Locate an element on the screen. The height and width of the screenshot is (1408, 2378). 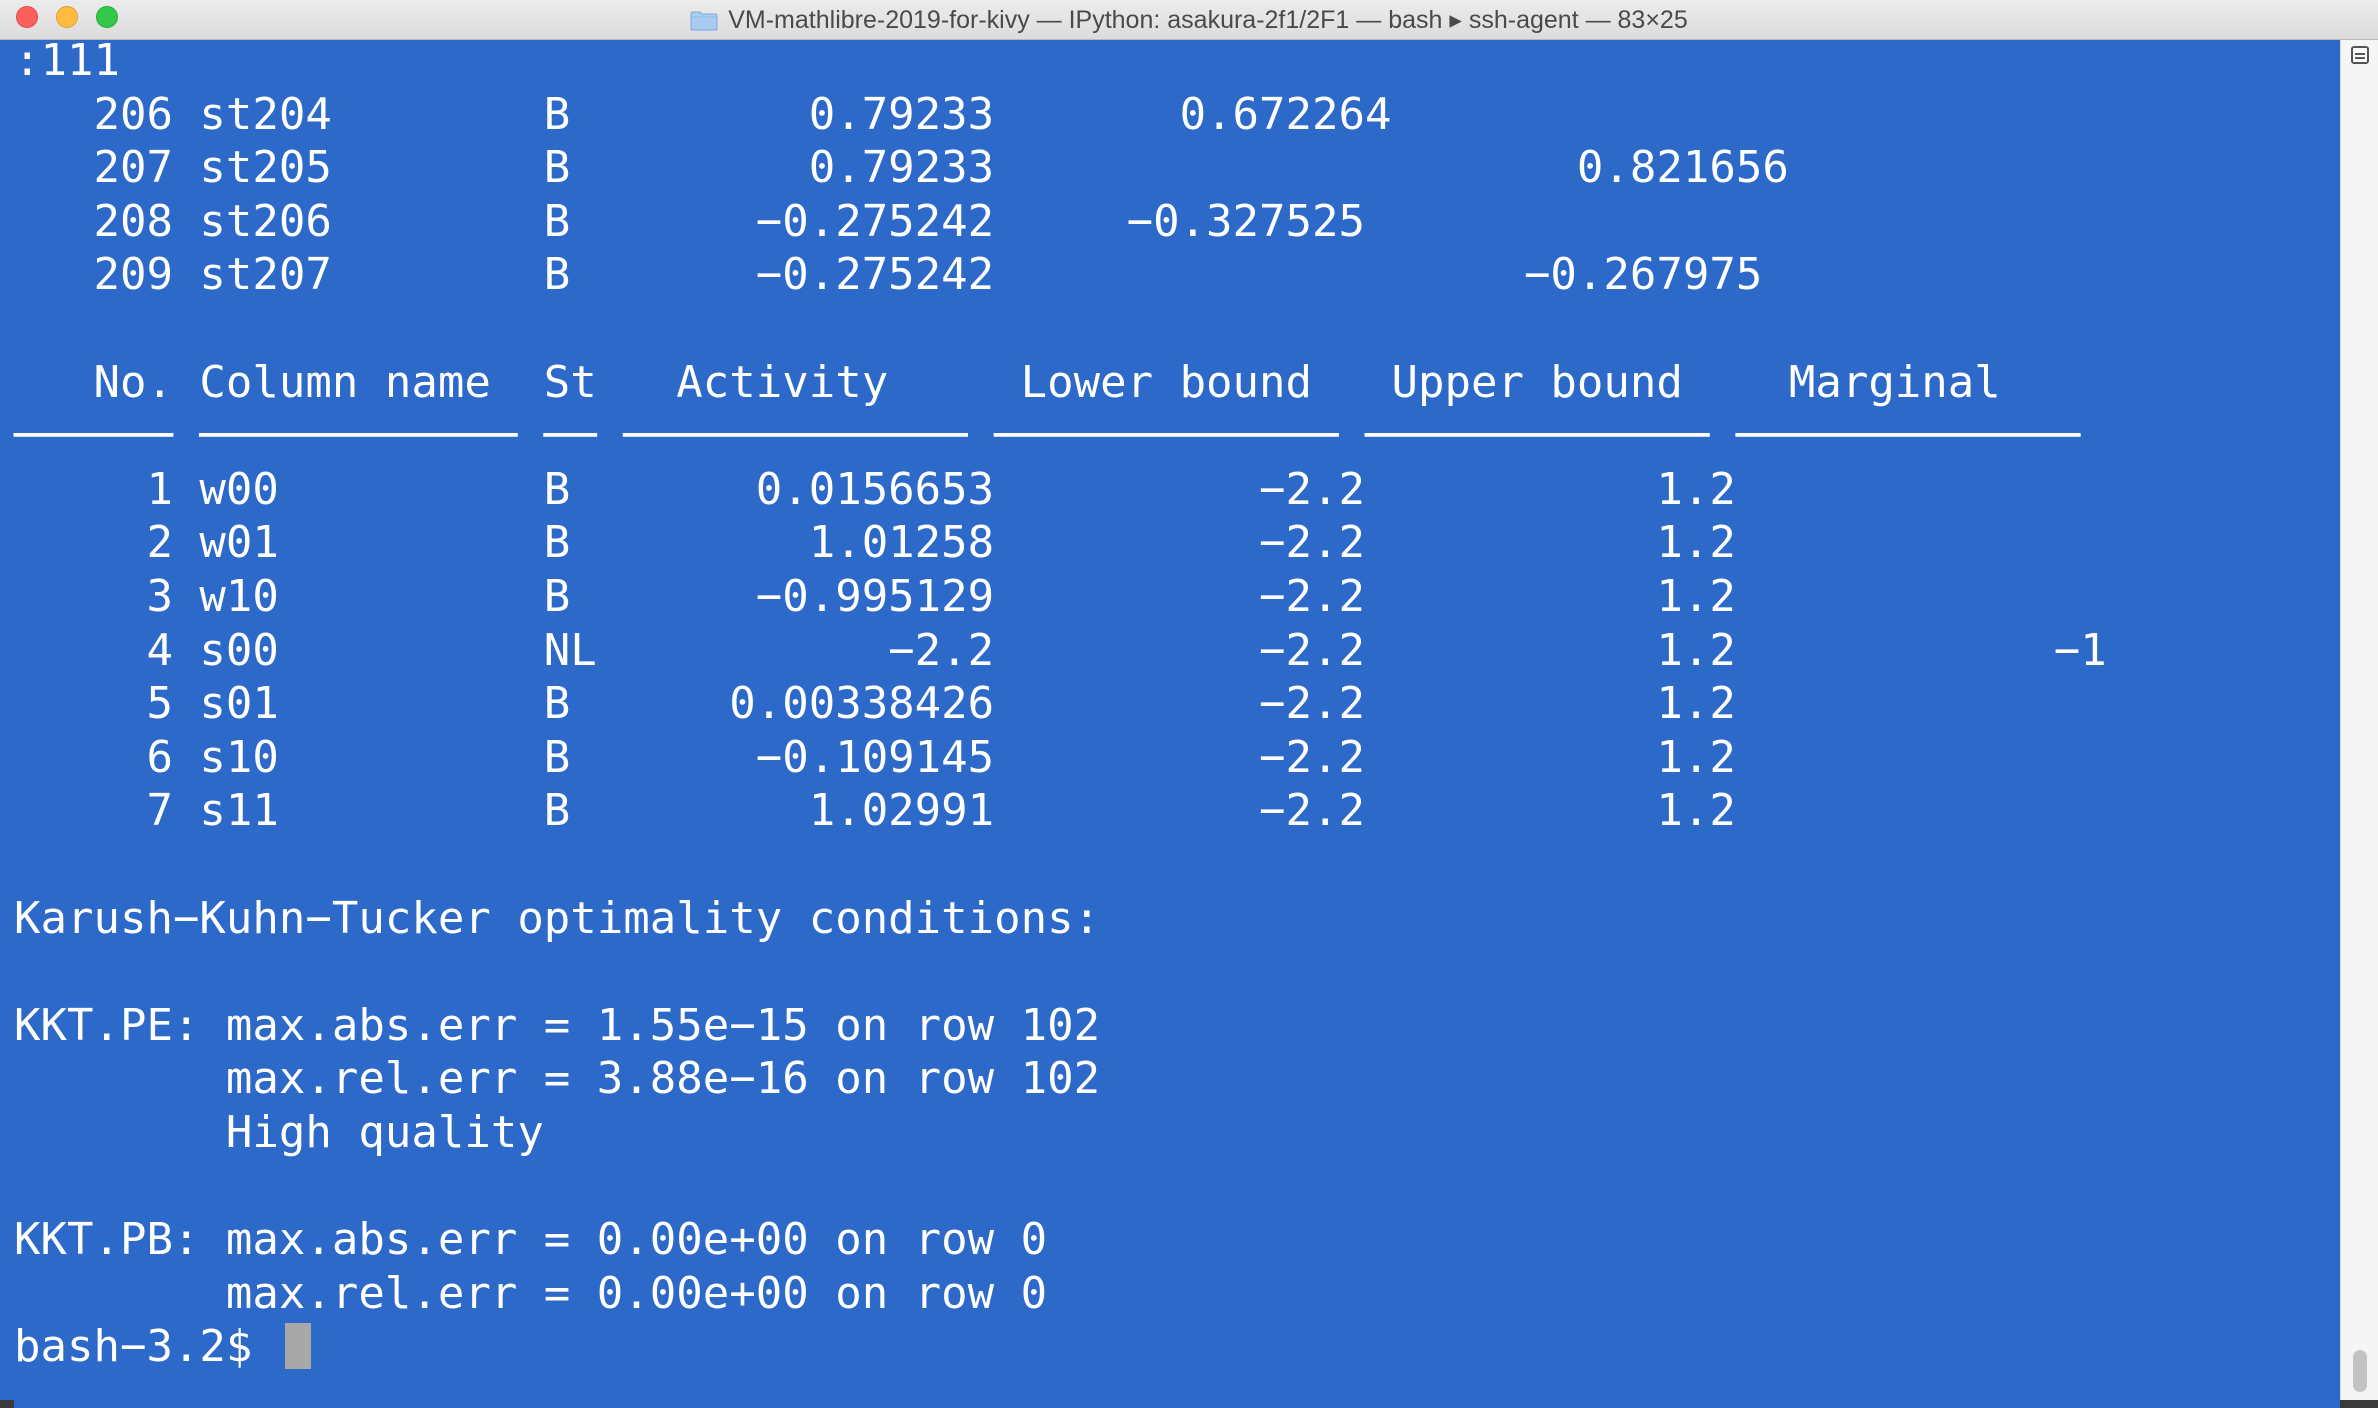
terminal-line: 207 st205 B 0.79233 0.821656 is located at coordinates (901, 168).